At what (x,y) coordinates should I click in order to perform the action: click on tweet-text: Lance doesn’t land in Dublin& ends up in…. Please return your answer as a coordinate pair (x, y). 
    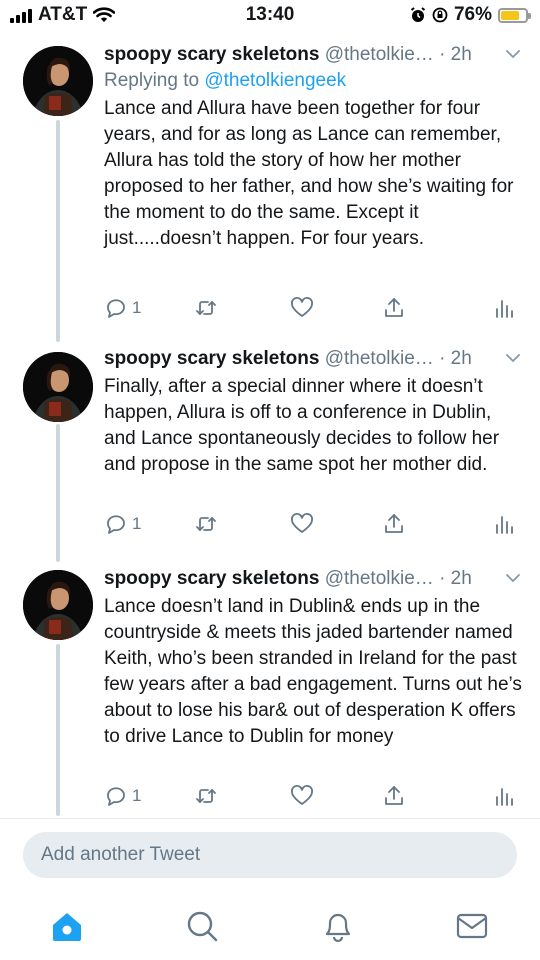
    Looking at the image, I should click on (313, 671).